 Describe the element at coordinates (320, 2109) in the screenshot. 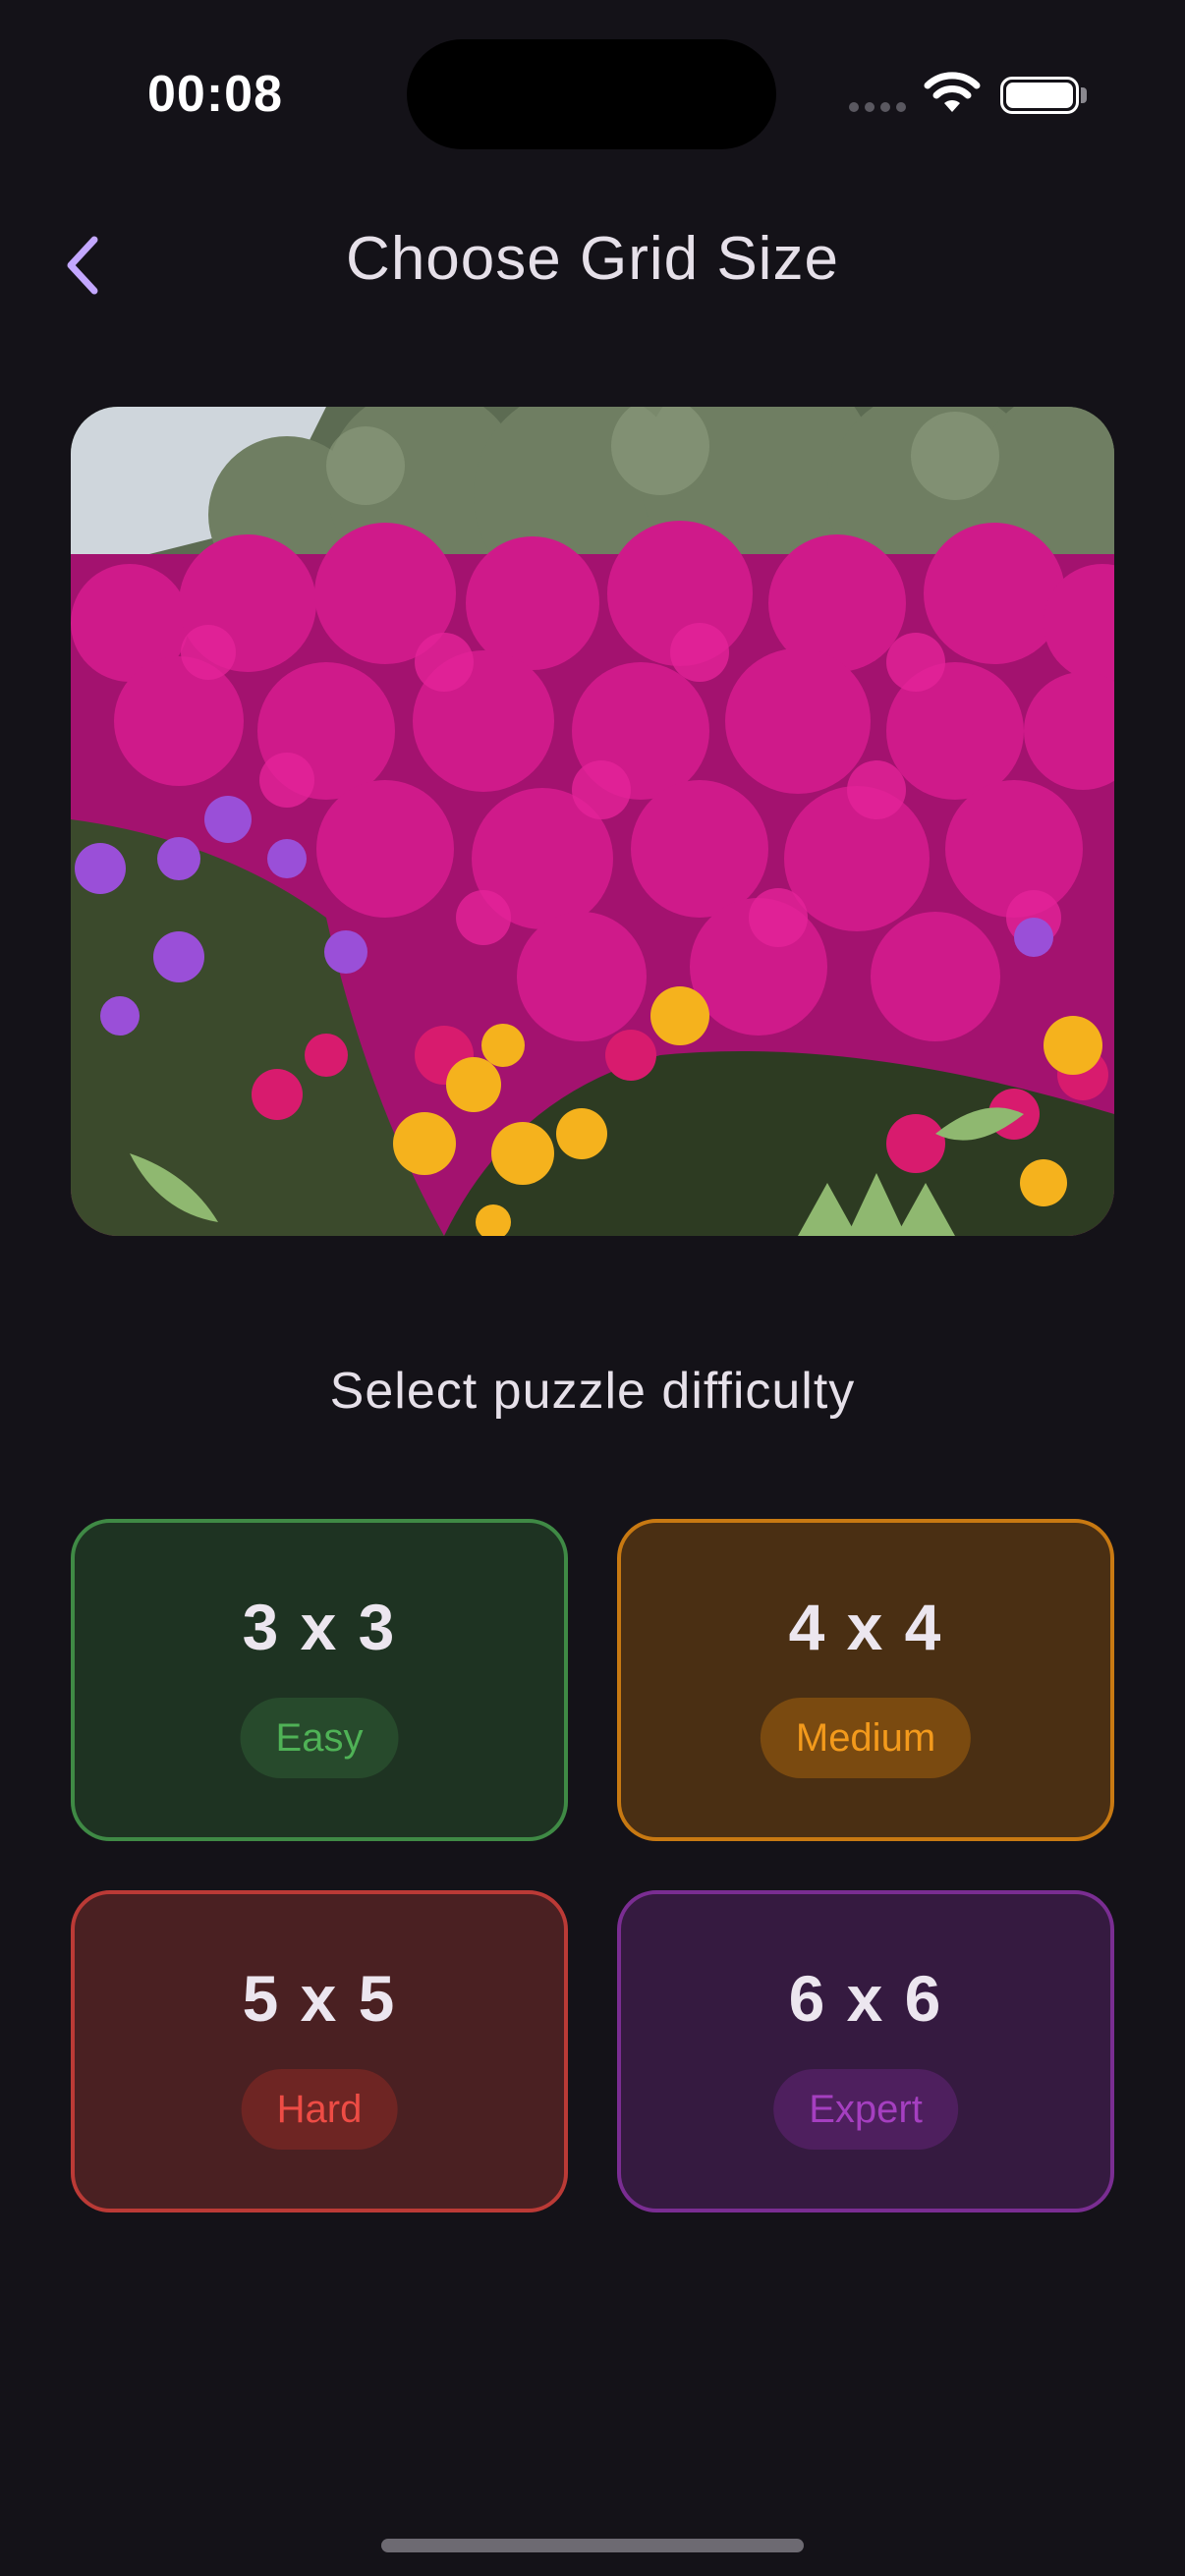

I see `difficulty-badge: Hard` at that location.